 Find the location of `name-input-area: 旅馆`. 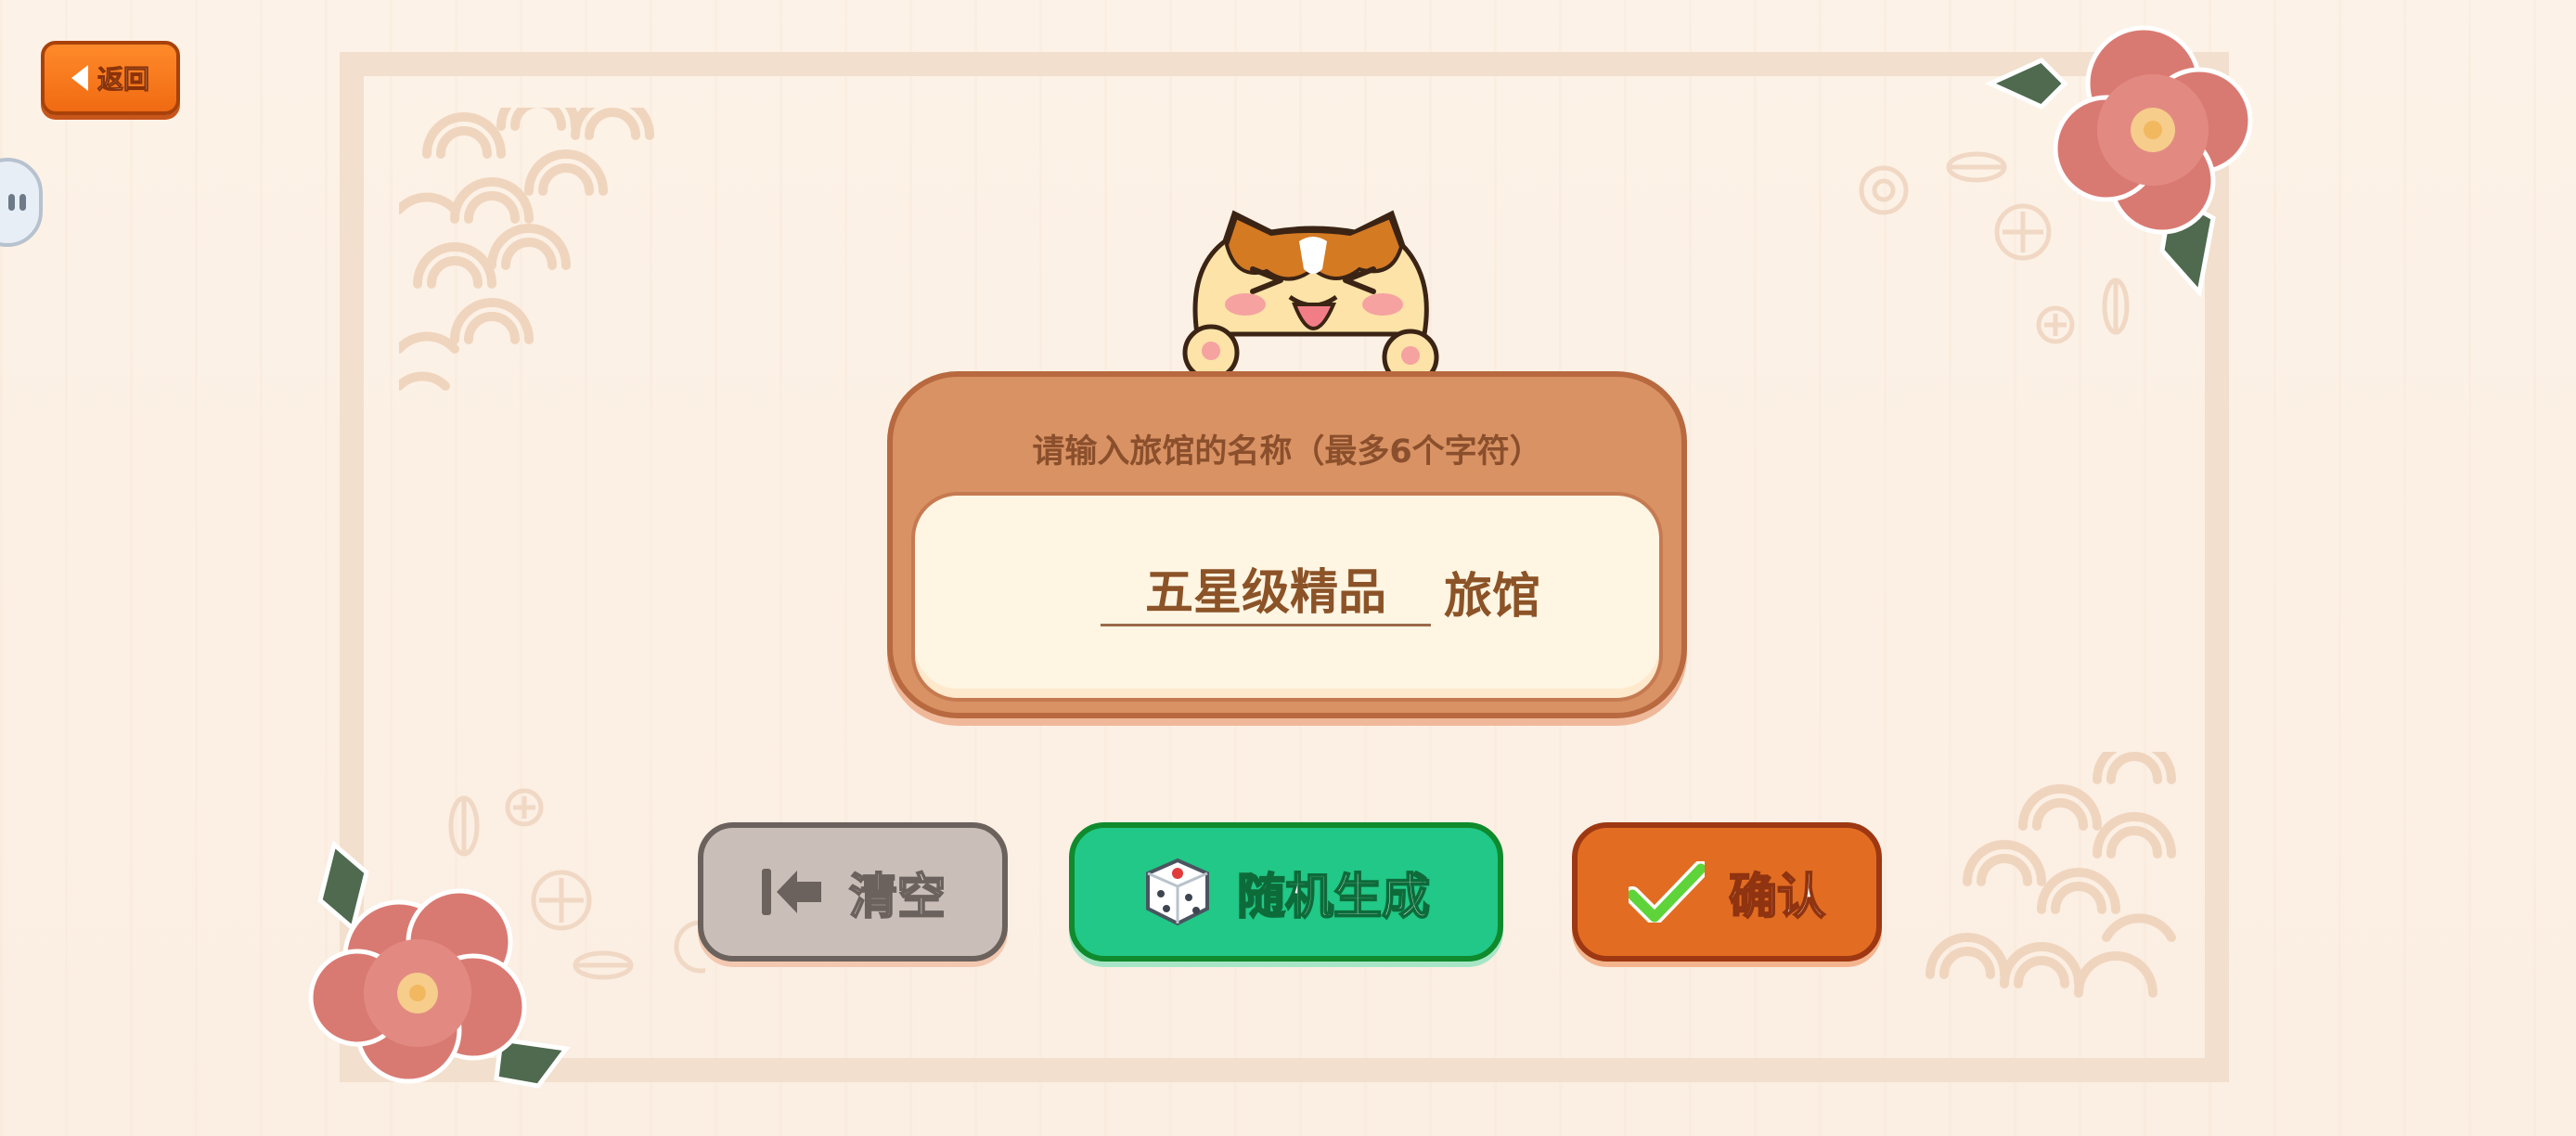

name-input-area: 旅馆 is located at coordinates (1287, 597).